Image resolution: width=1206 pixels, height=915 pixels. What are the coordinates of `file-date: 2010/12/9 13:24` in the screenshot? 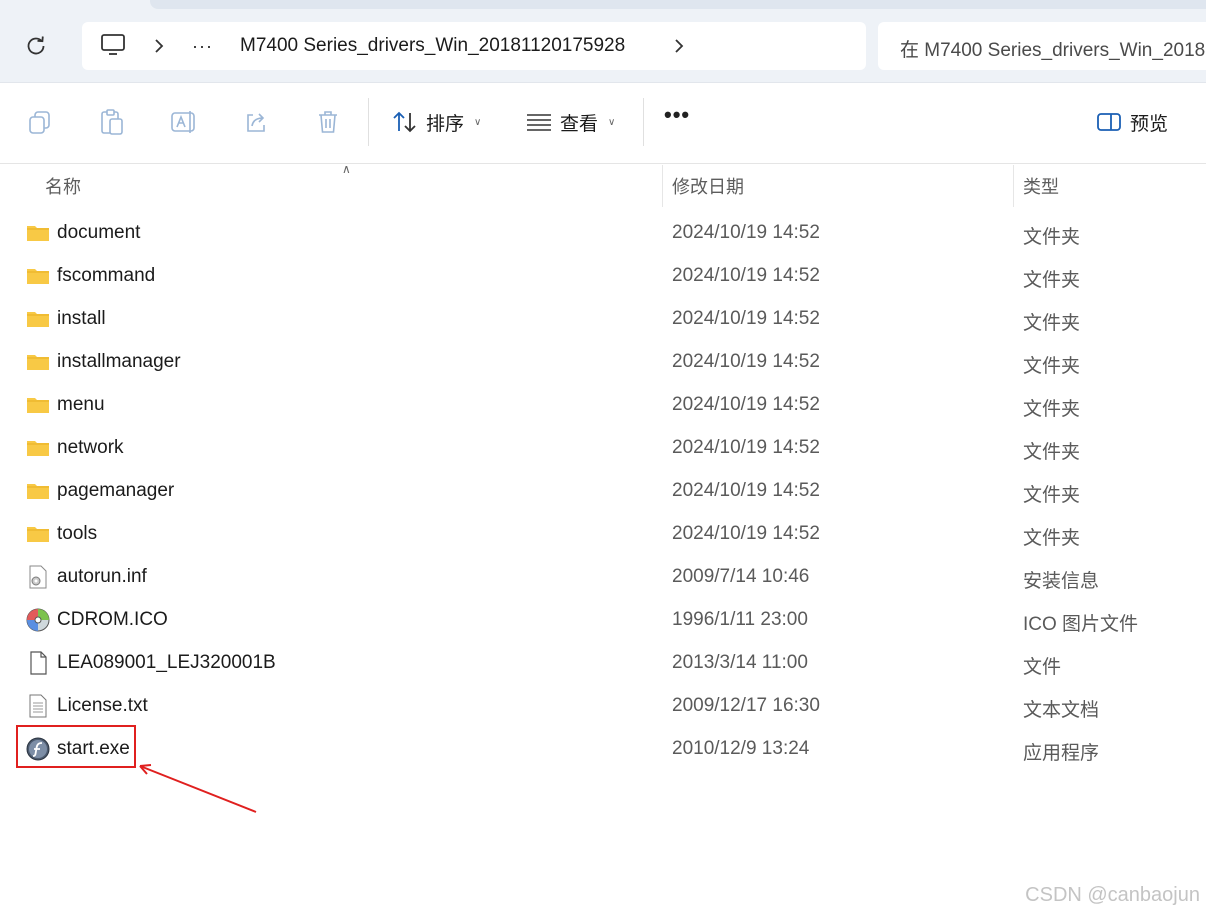 It's located at (741, 748).